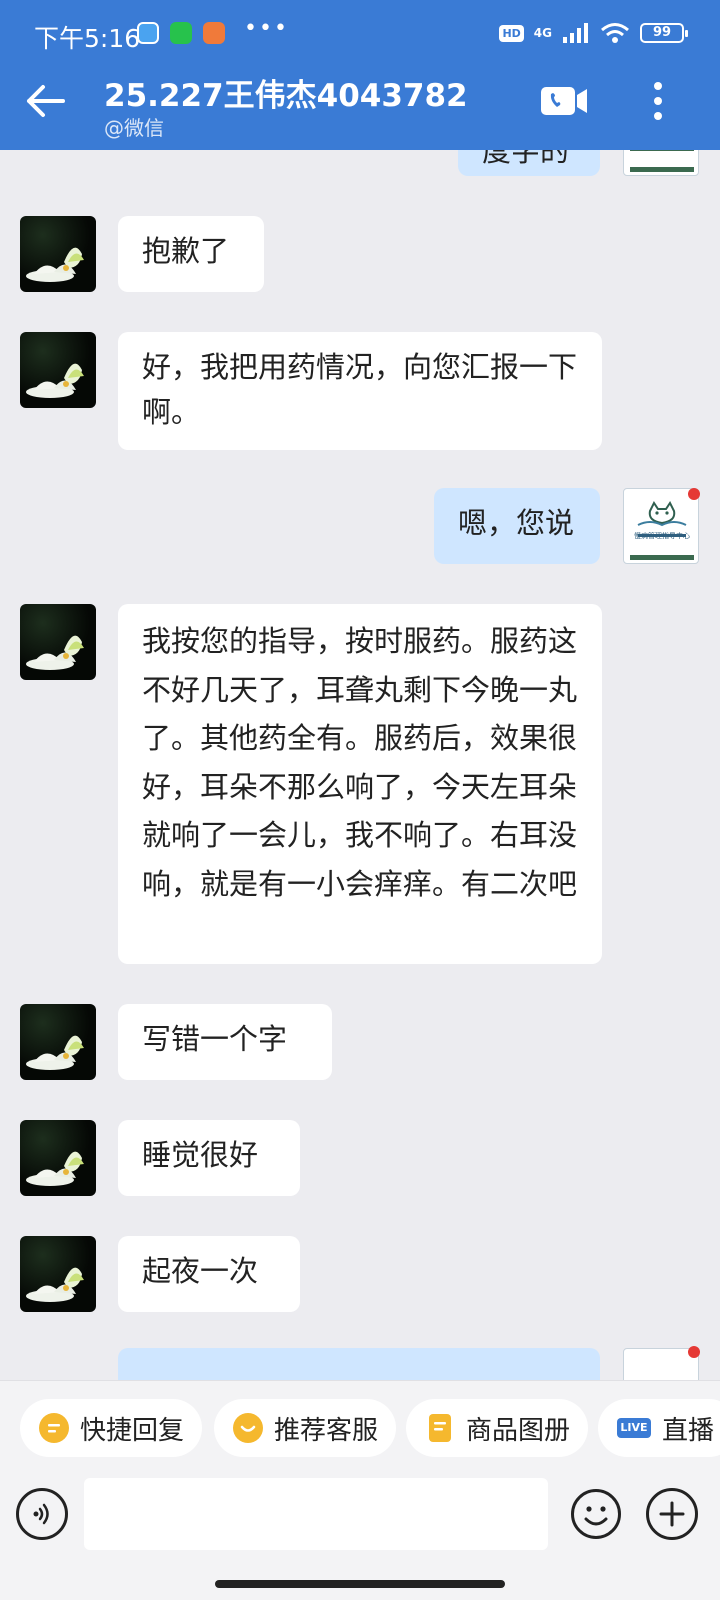 This screenshot has width=720, height=1600. Describe the element at coordinates (659, 1428) in the screenshot. I see `live-button: LIVE 直播` at that location.